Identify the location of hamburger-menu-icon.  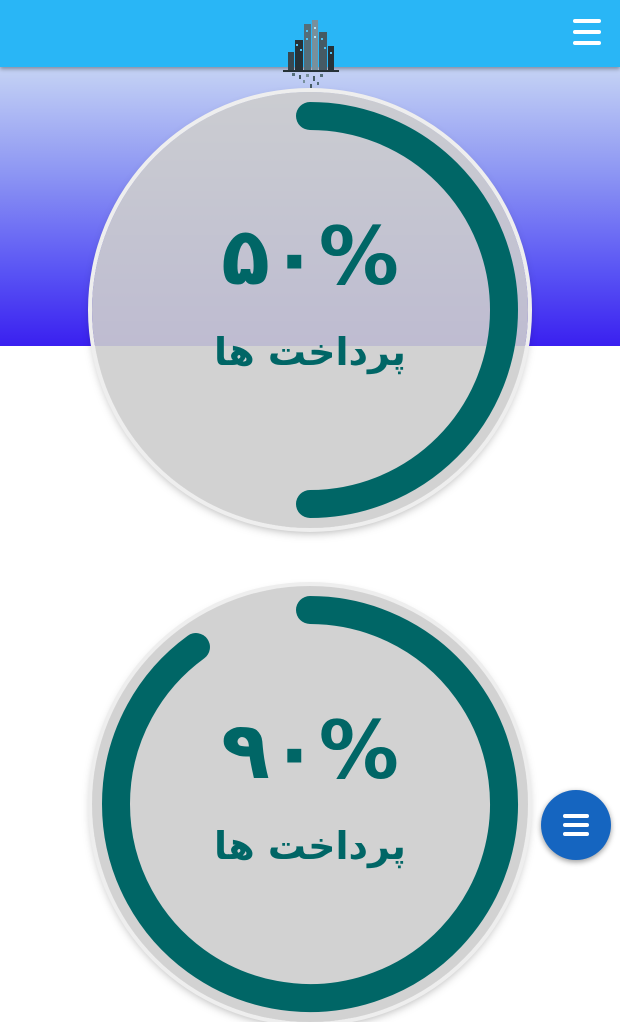
(587, 32).